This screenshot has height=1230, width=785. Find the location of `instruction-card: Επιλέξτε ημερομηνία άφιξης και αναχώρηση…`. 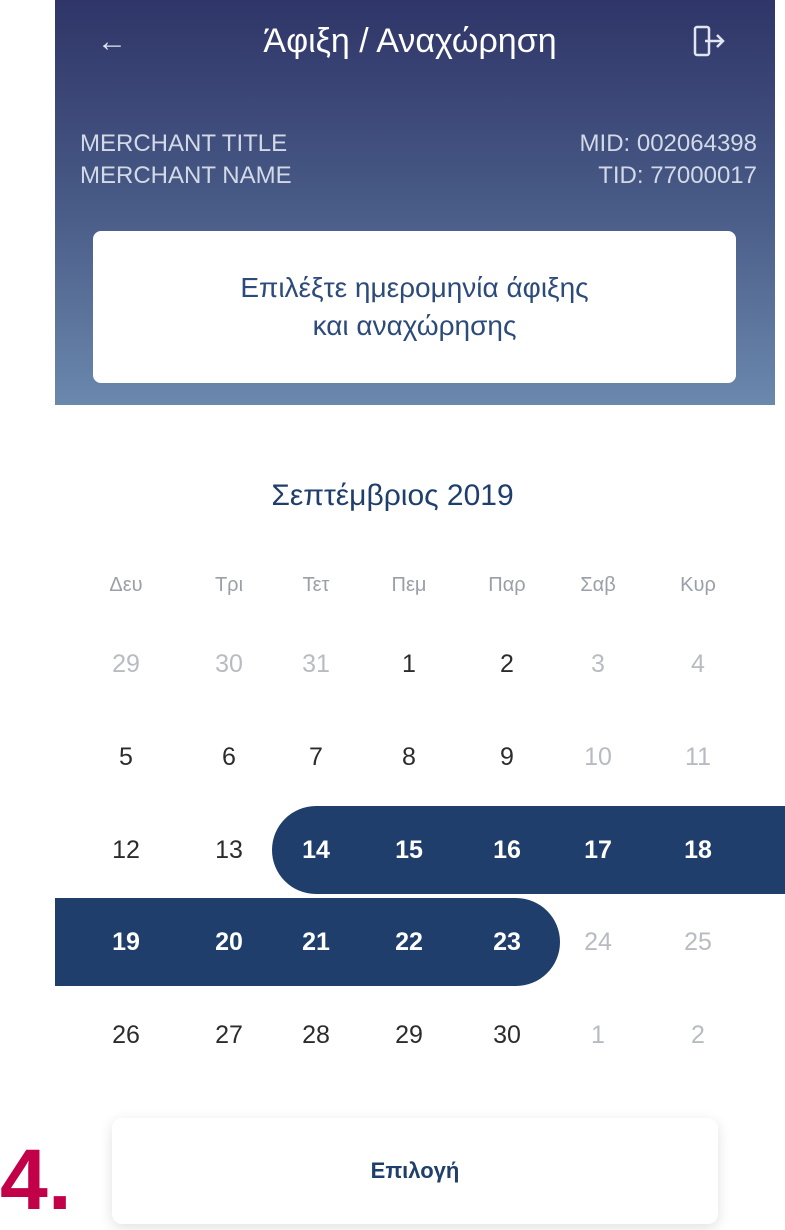

instruction-card: Επιλέξτε ημερομηνία άφιξης και αναχώρηση… is located at coordinates (414, 307).